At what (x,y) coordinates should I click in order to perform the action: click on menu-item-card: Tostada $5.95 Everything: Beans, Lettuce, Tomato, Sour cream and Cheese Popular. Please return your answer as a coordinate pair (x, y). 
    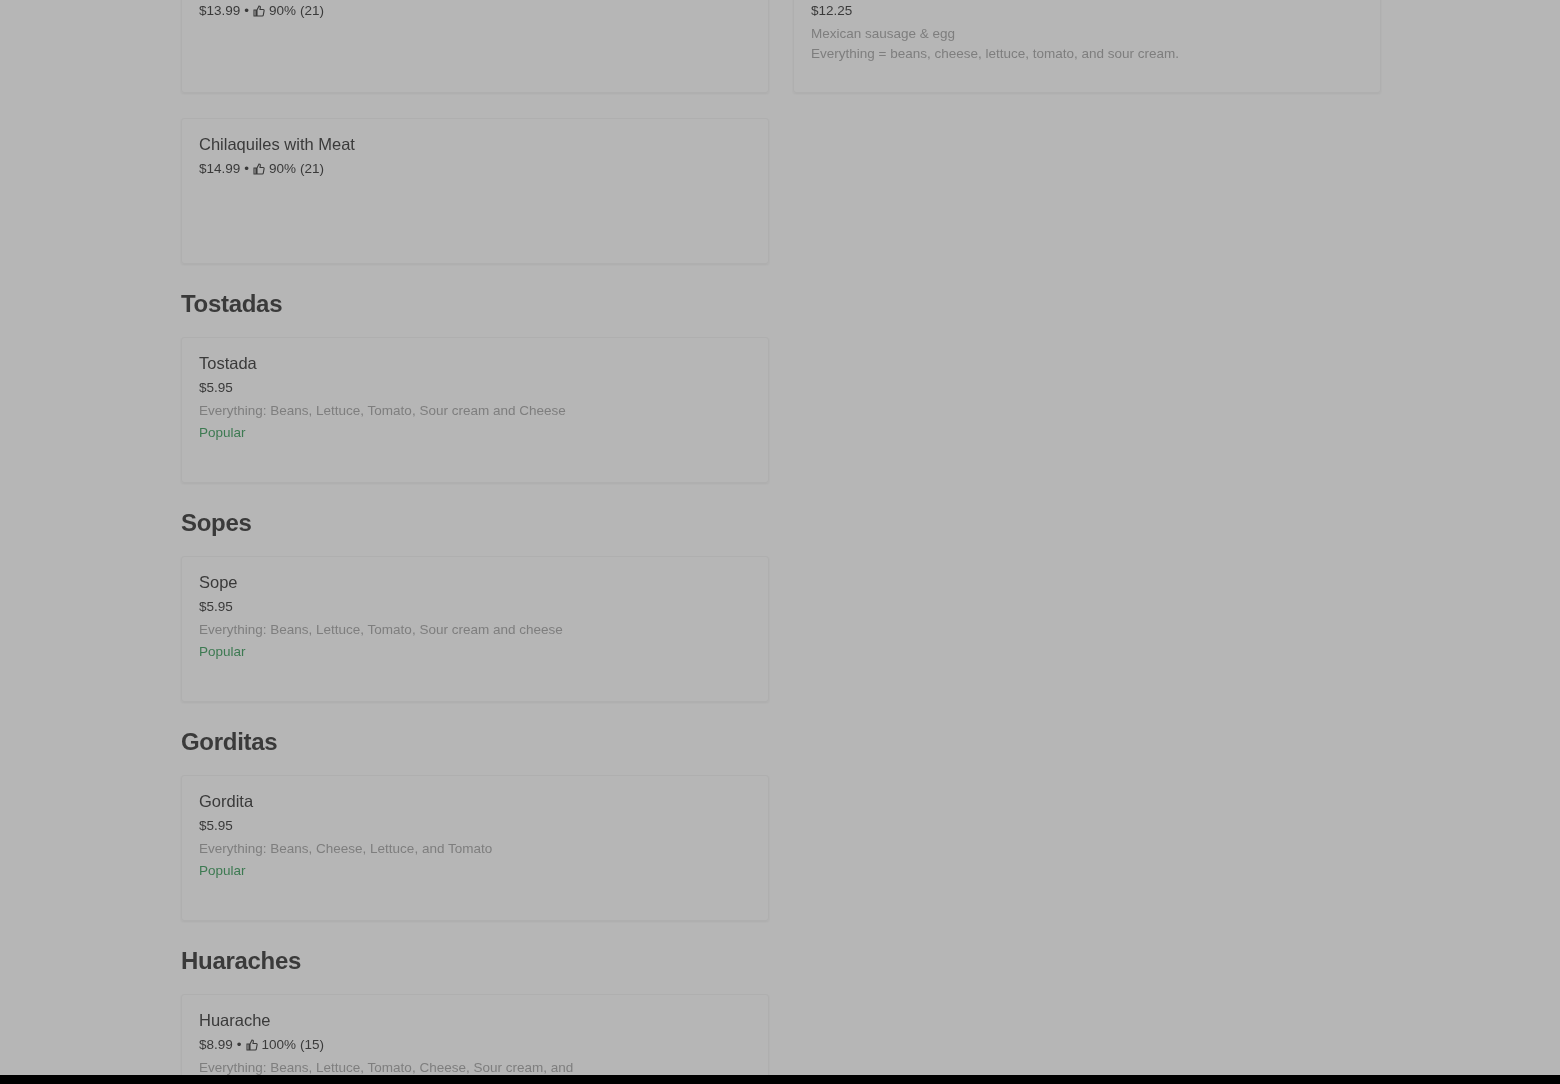
    Looking at the image, I should click on (475, 410).